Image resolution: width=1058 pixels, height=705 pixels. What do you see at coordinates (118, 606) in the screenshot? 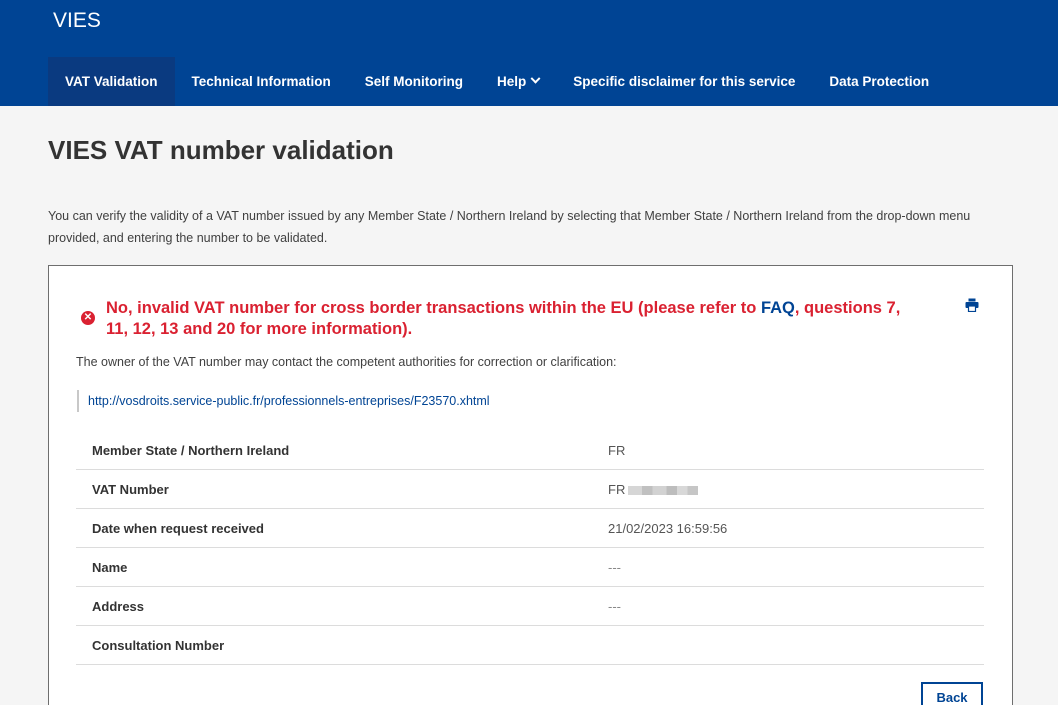
I see `address-label: Address` at bounding box center [118, 606].